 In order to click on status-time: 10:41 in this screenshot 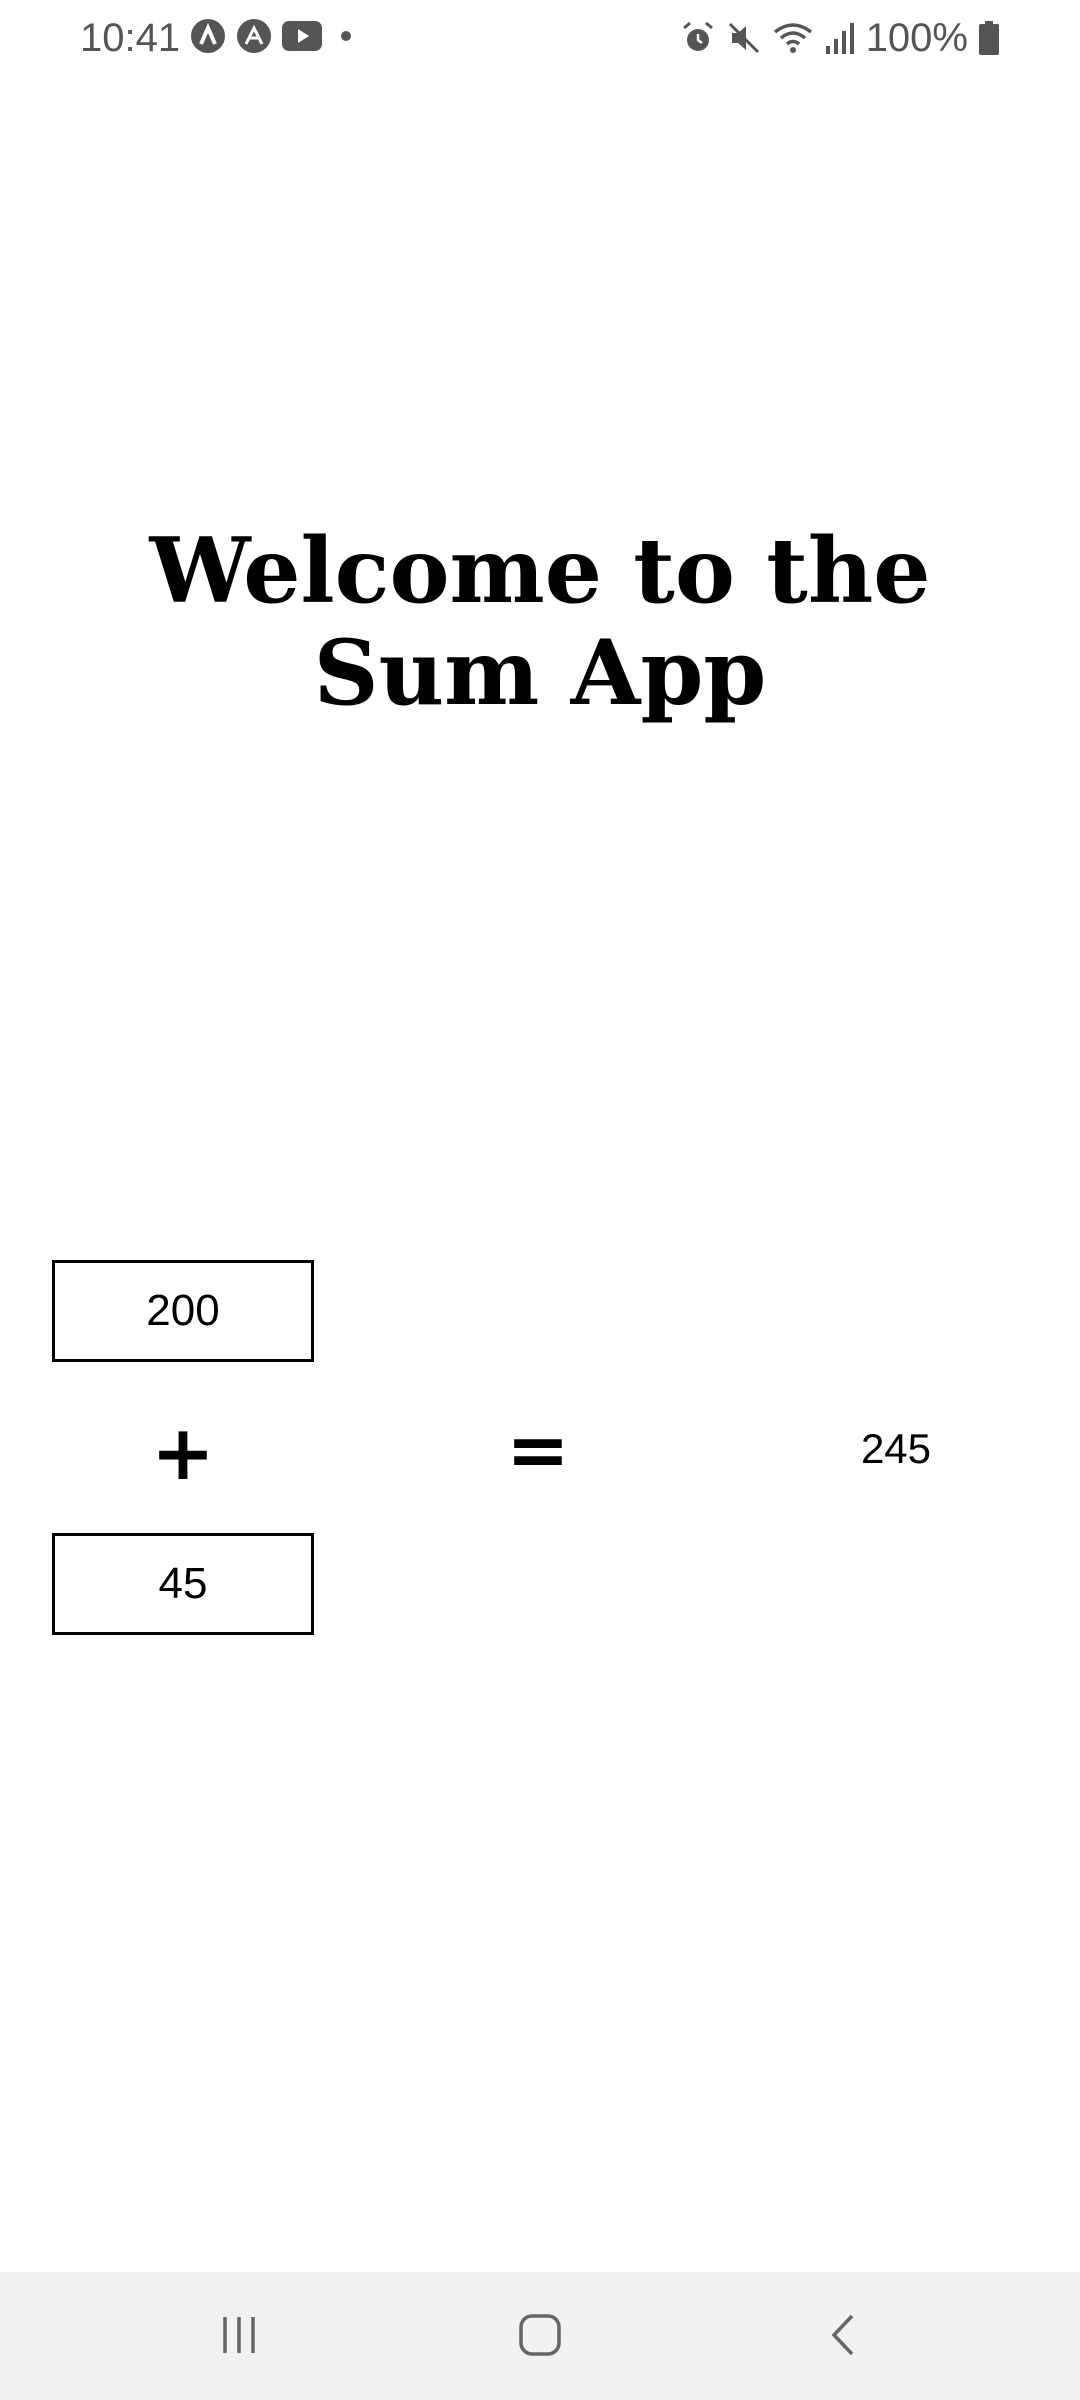, I will do `click(130, 38)`.